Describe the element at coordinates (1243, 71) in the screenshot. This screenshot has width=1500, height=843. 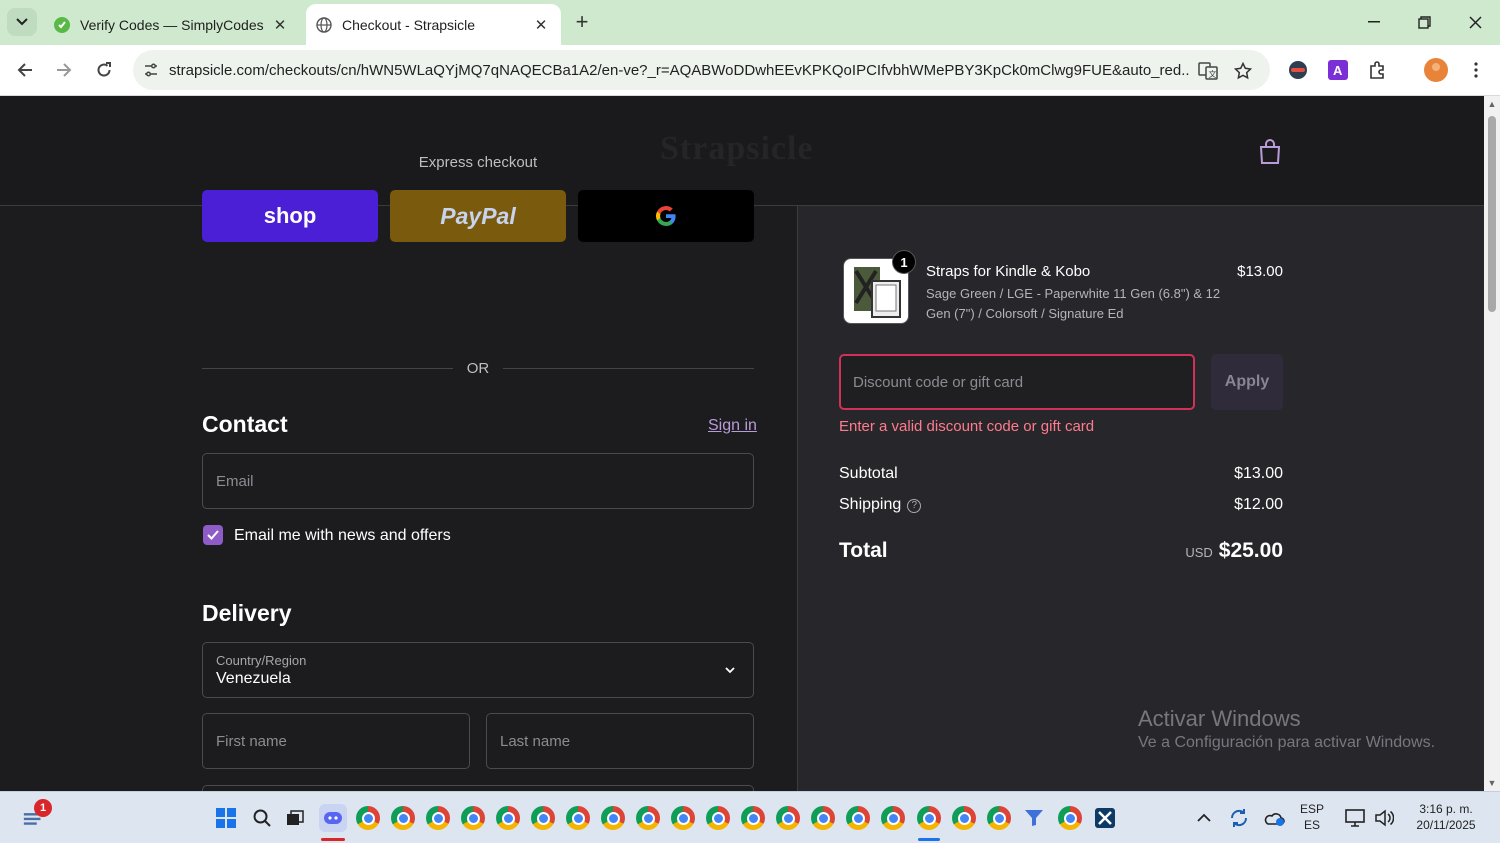
I see `bookmark-star-icon` at that location.